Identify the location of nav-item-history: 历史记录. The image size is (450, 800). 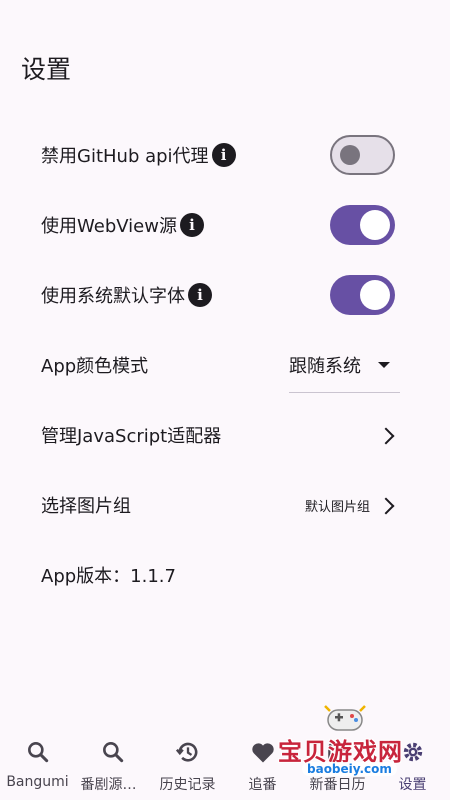
(187, 764).